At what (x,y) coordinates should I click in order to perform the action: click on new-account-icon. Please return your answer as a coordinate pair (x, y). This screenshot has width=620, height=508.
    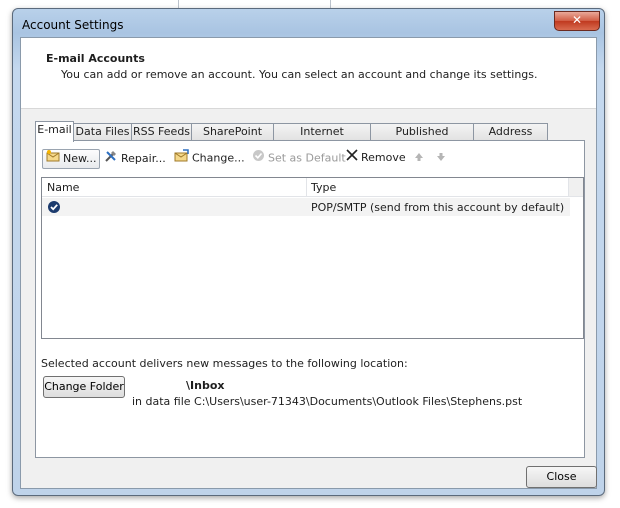
    Looking at the image, I should click on (53, 159).